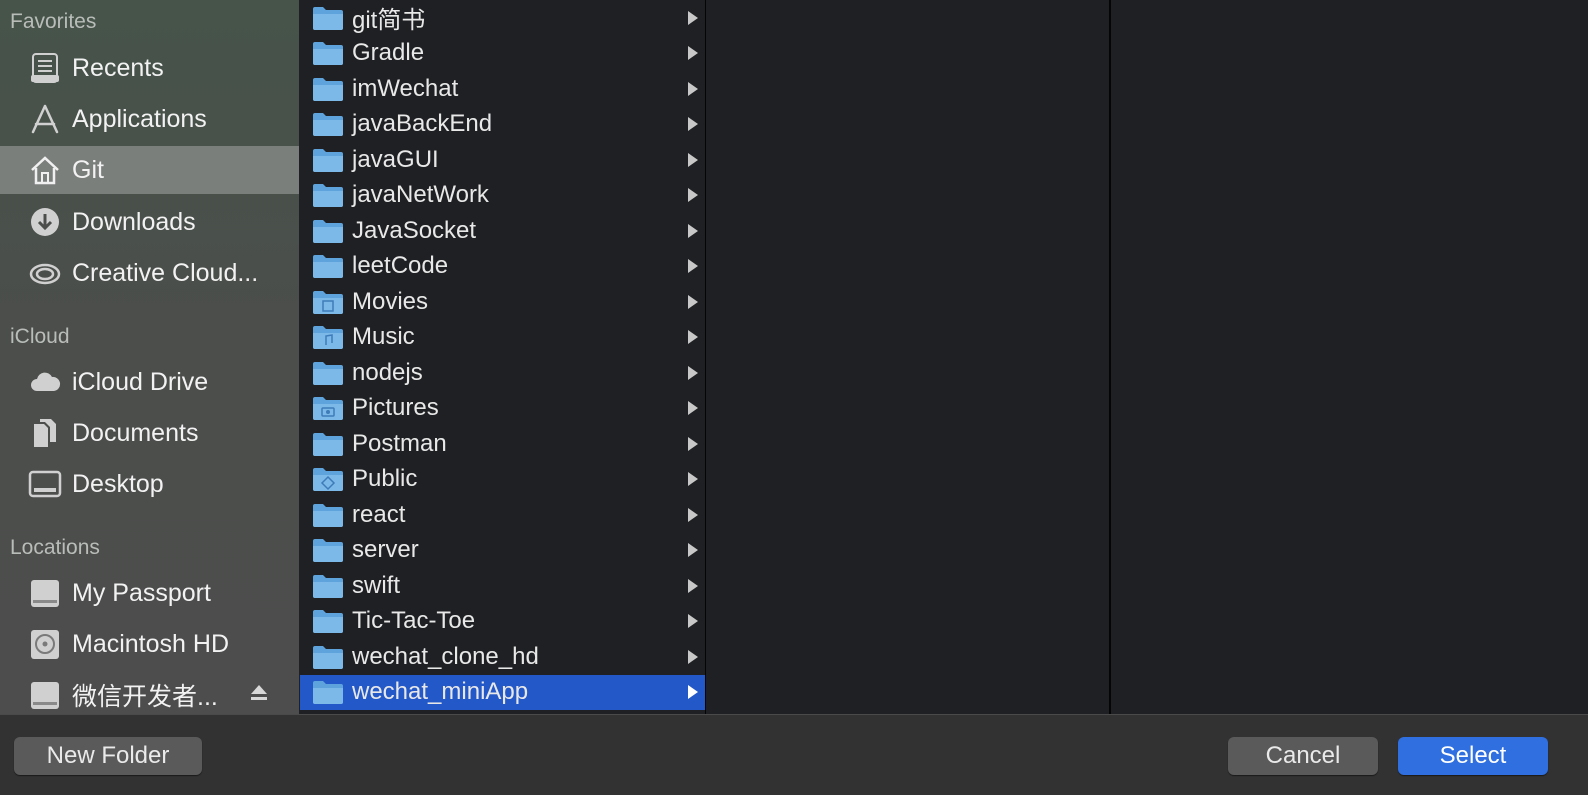 Image resolution: width=1588 pixels, height=795 pixels. Describe the element at coordinates (390, 301) in the screenshot. I see `folder-name: Movies` at that location.